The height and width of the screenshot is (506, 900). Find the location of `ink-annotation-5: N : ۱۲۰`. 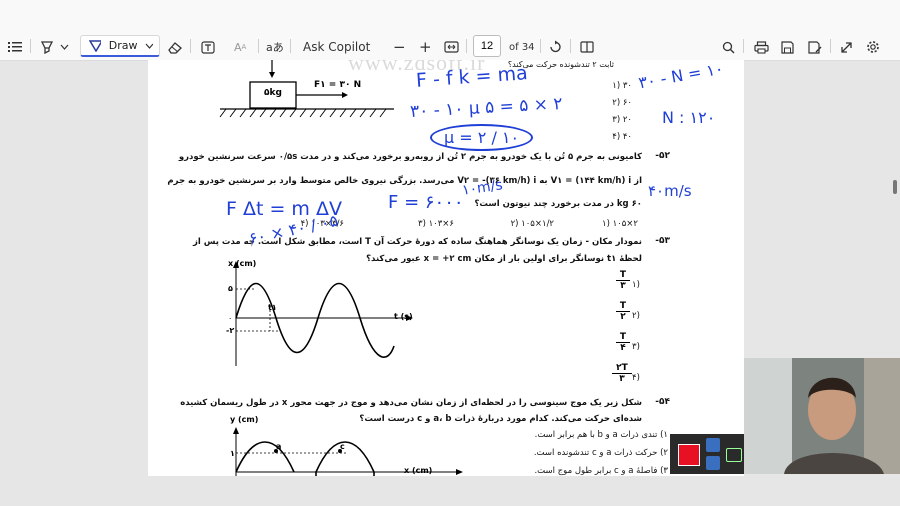

ink-annotation-5: N : ۱۲۰ is located at coordinates (689, 117).